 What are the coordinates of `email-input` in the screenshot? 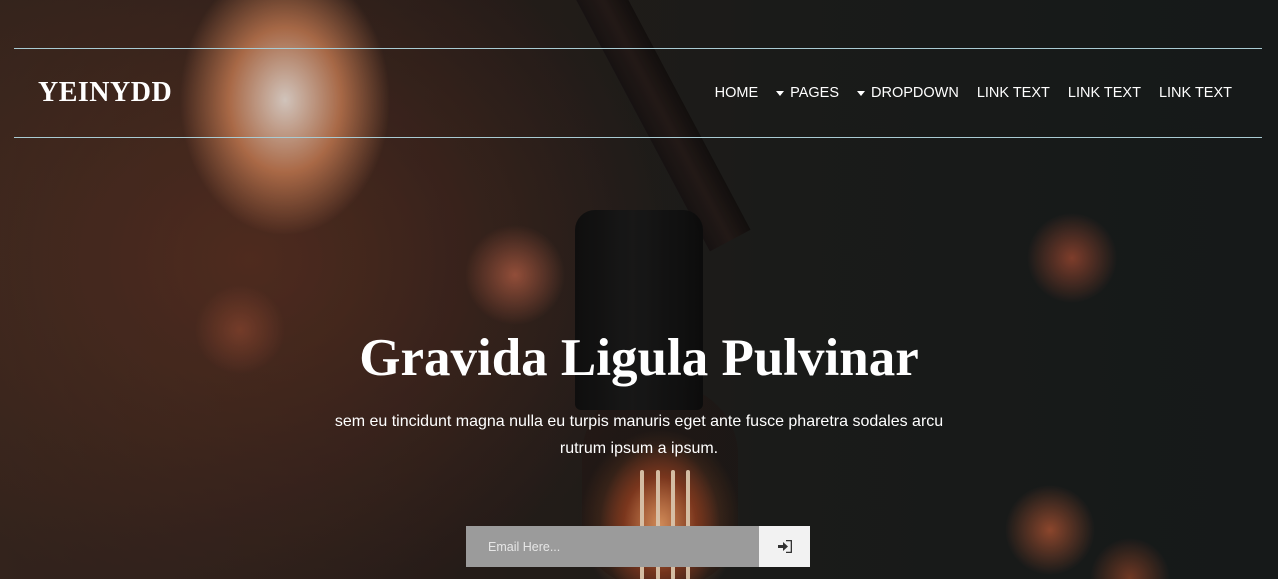 It's located at (612, 546).